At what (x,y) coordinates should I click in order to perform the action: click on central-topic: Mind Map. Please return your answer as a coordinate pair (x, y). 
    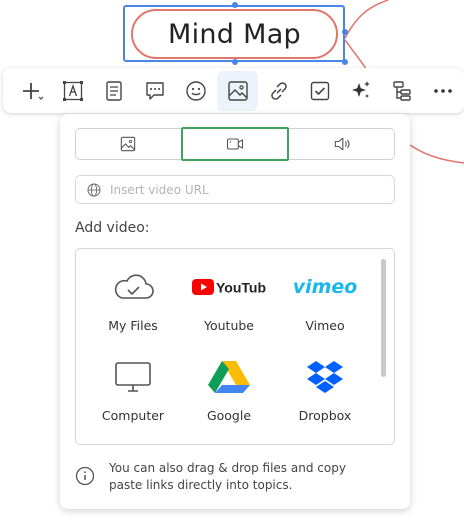
    Looking at the image, I should click on (234, 34).